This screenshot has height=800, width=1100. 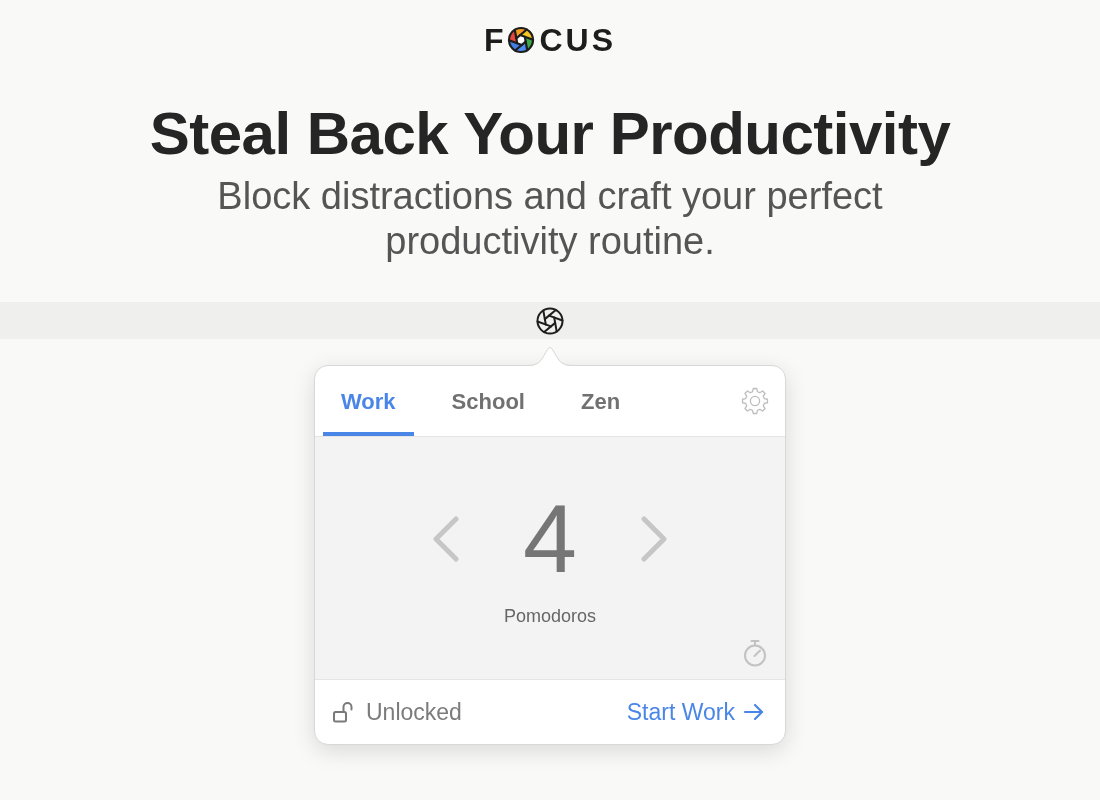 I want to click on page-subtitle: Block distractions and craft your perfect productivity routine., so click(x=550, y=219).